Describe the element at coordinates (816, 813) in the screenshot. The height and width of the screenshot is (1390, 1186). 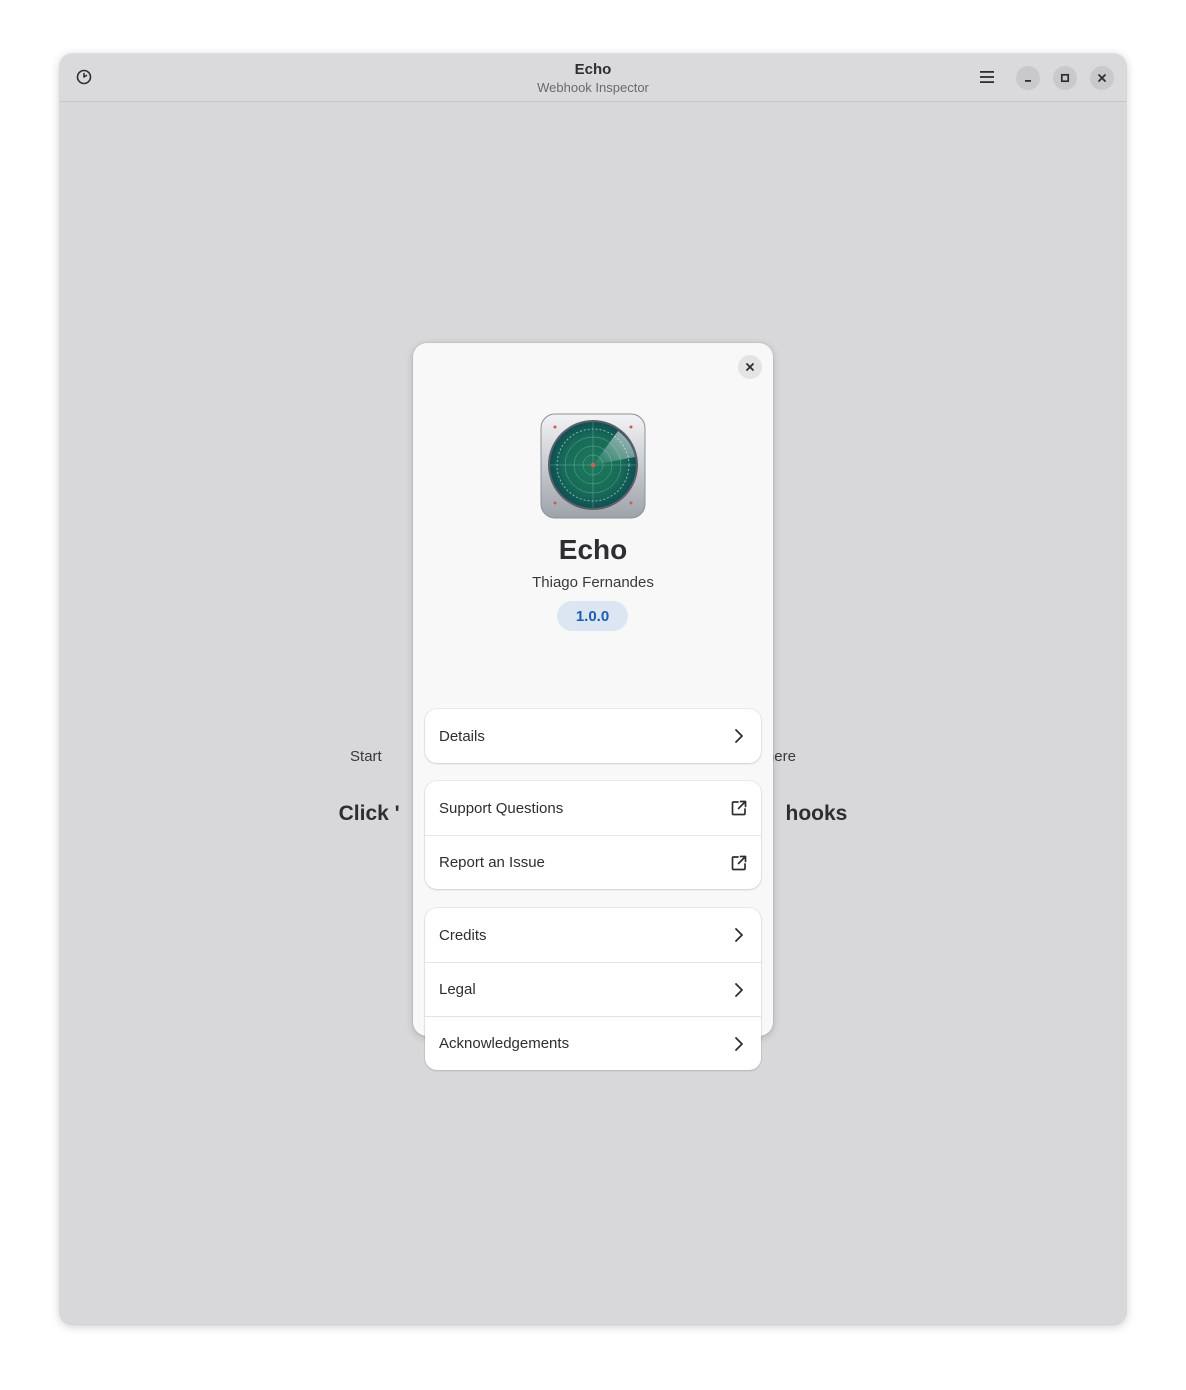
I see `empty-state-title-right: hooks` at that location.